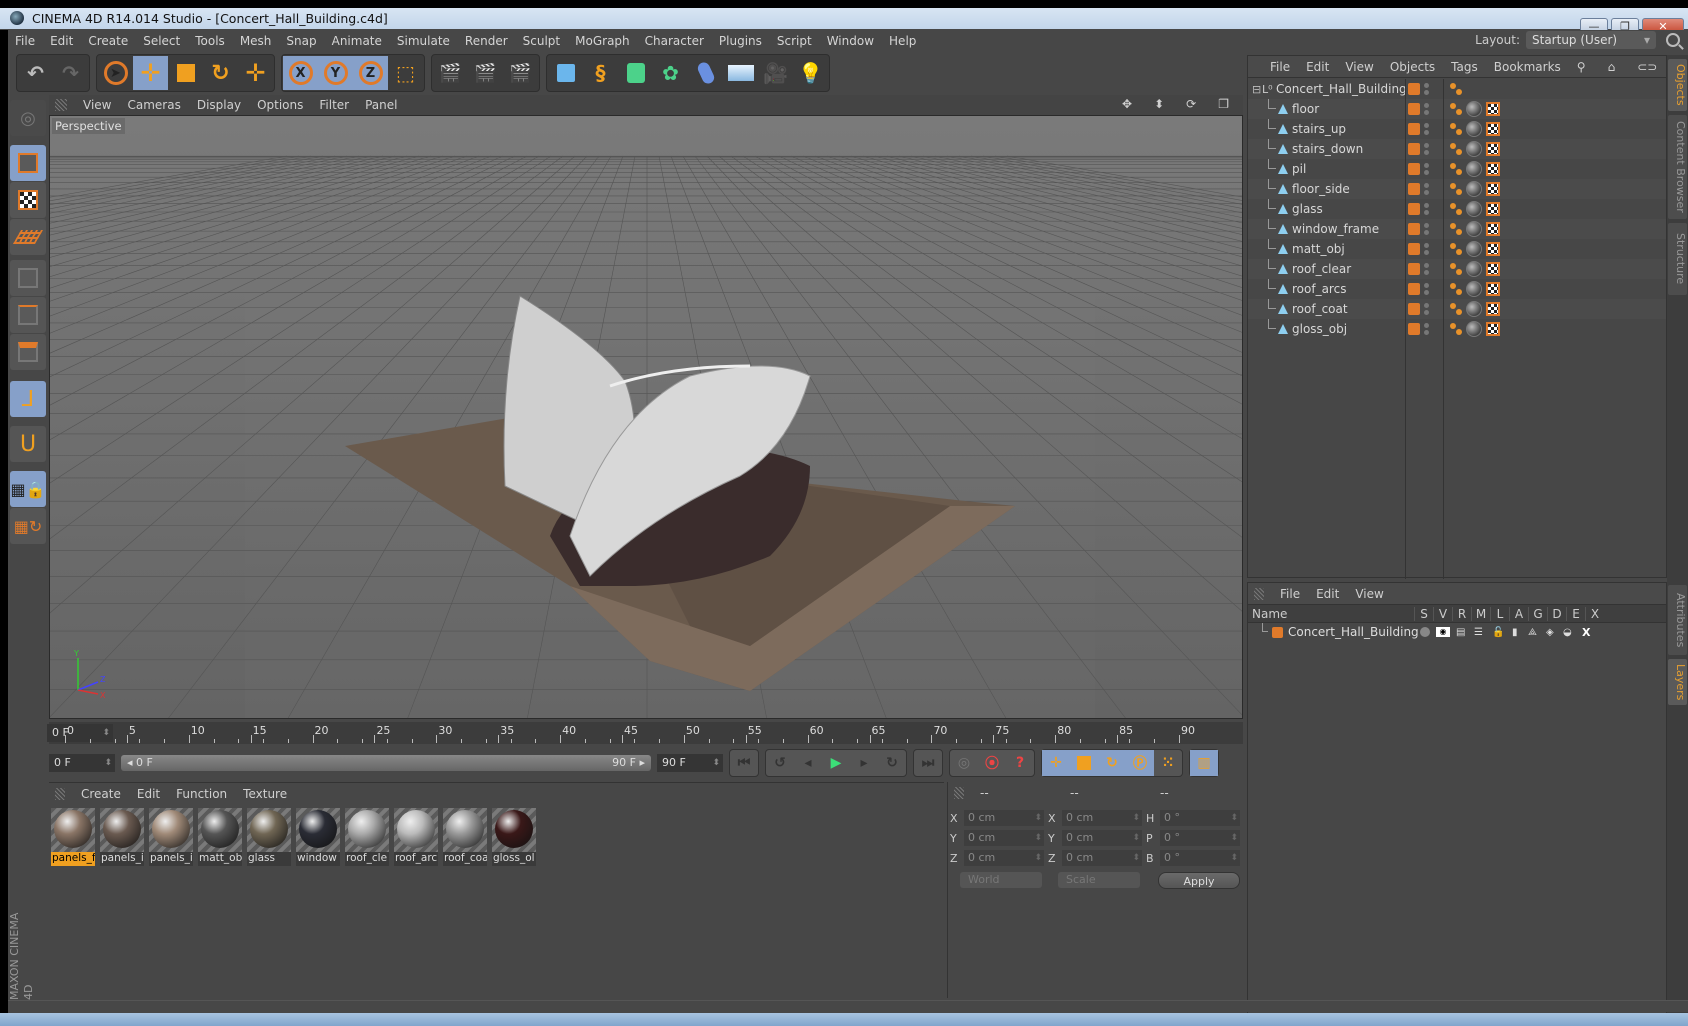 This screenshot has height=1026, width=1688. What do you see at coordinates (28, 118) in the screenshot?
I see `make-editable-button: ◎` at bounding box center [28, 118].